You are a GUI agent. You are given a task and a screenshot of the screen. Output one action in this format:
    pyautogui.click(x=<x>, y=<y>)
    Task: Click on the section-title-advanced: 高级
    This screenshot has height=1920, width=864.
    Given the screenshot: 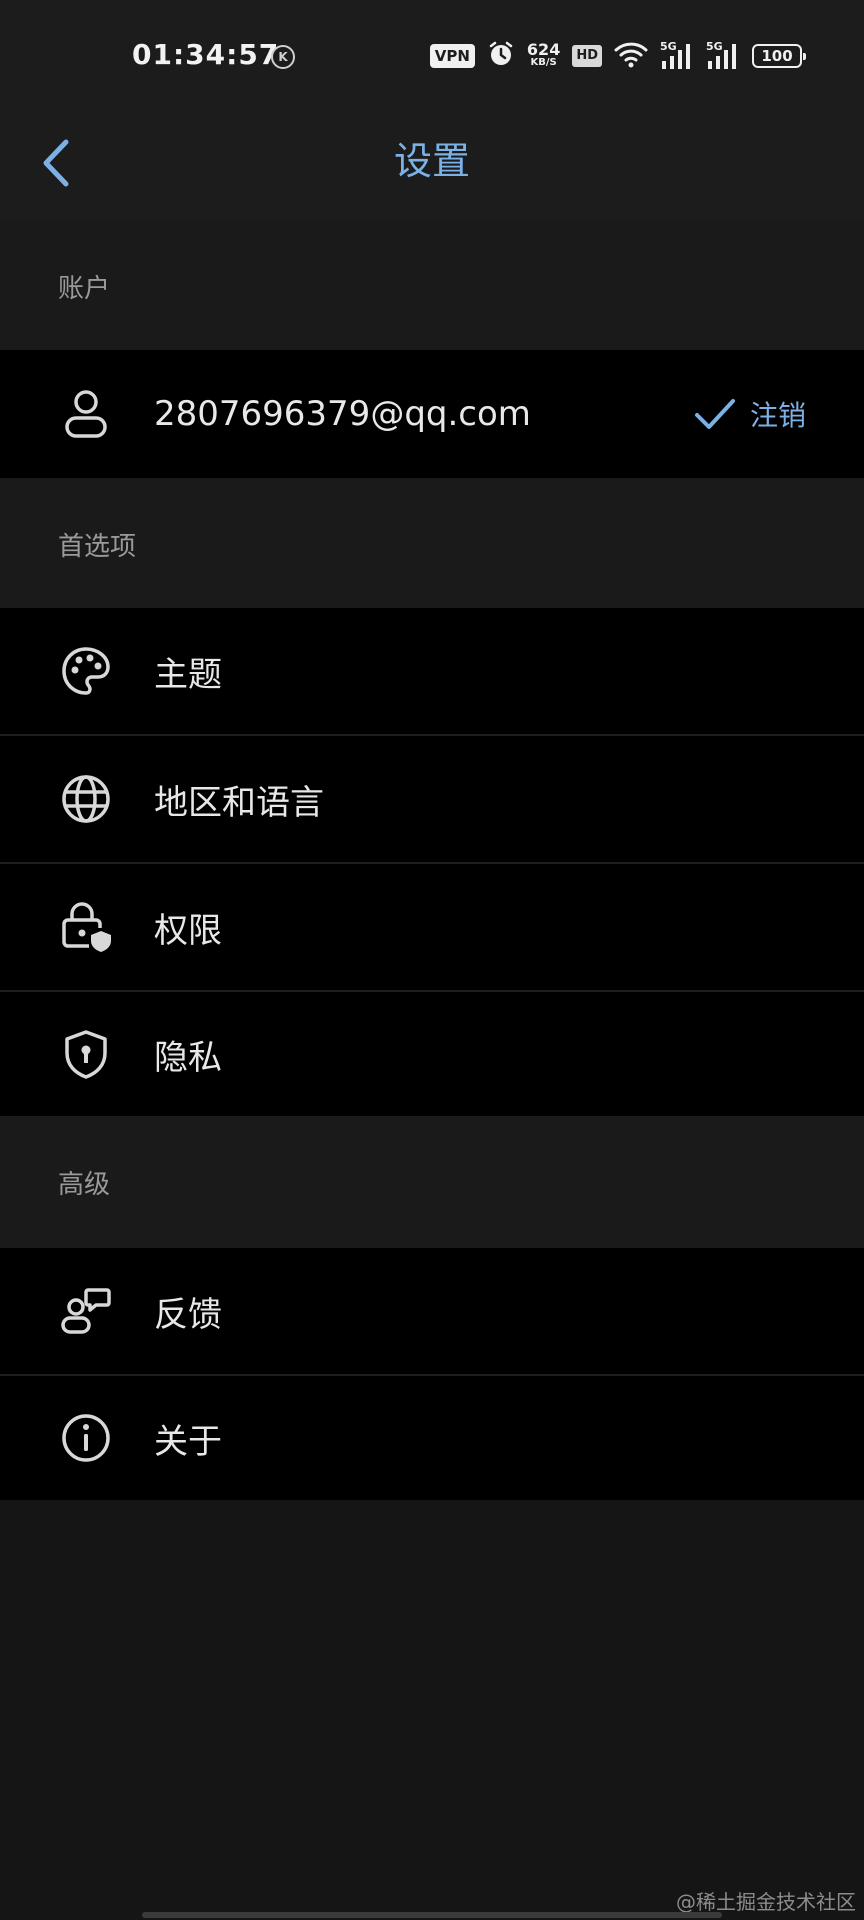 What is the action you would take?
    pyautogui.click(x=84, y=1185)
    